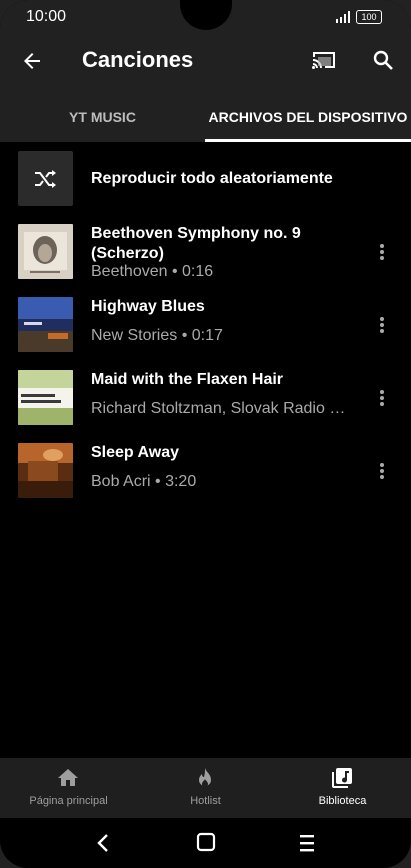 The image size is (411, 868). Describe the element at coordinates (135, 452) in the screenshot. I see `song-title: Sleep Away` at that location.